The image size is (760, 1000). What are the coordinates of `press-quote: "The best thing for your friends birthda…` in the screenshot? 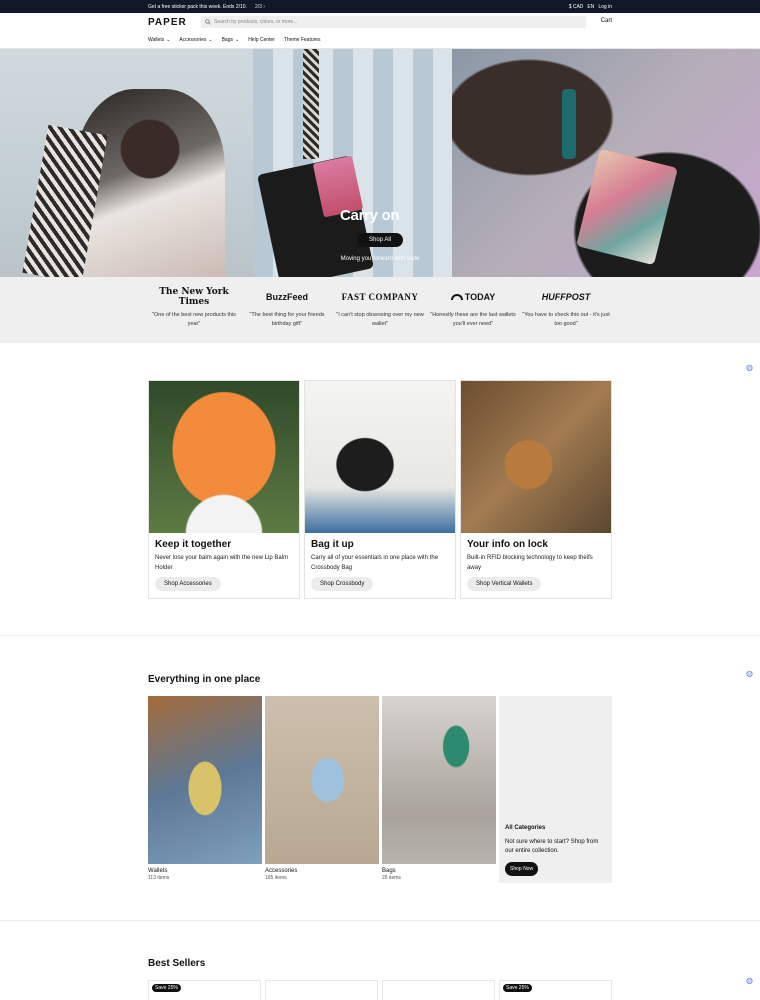 It's located at (287, 319).